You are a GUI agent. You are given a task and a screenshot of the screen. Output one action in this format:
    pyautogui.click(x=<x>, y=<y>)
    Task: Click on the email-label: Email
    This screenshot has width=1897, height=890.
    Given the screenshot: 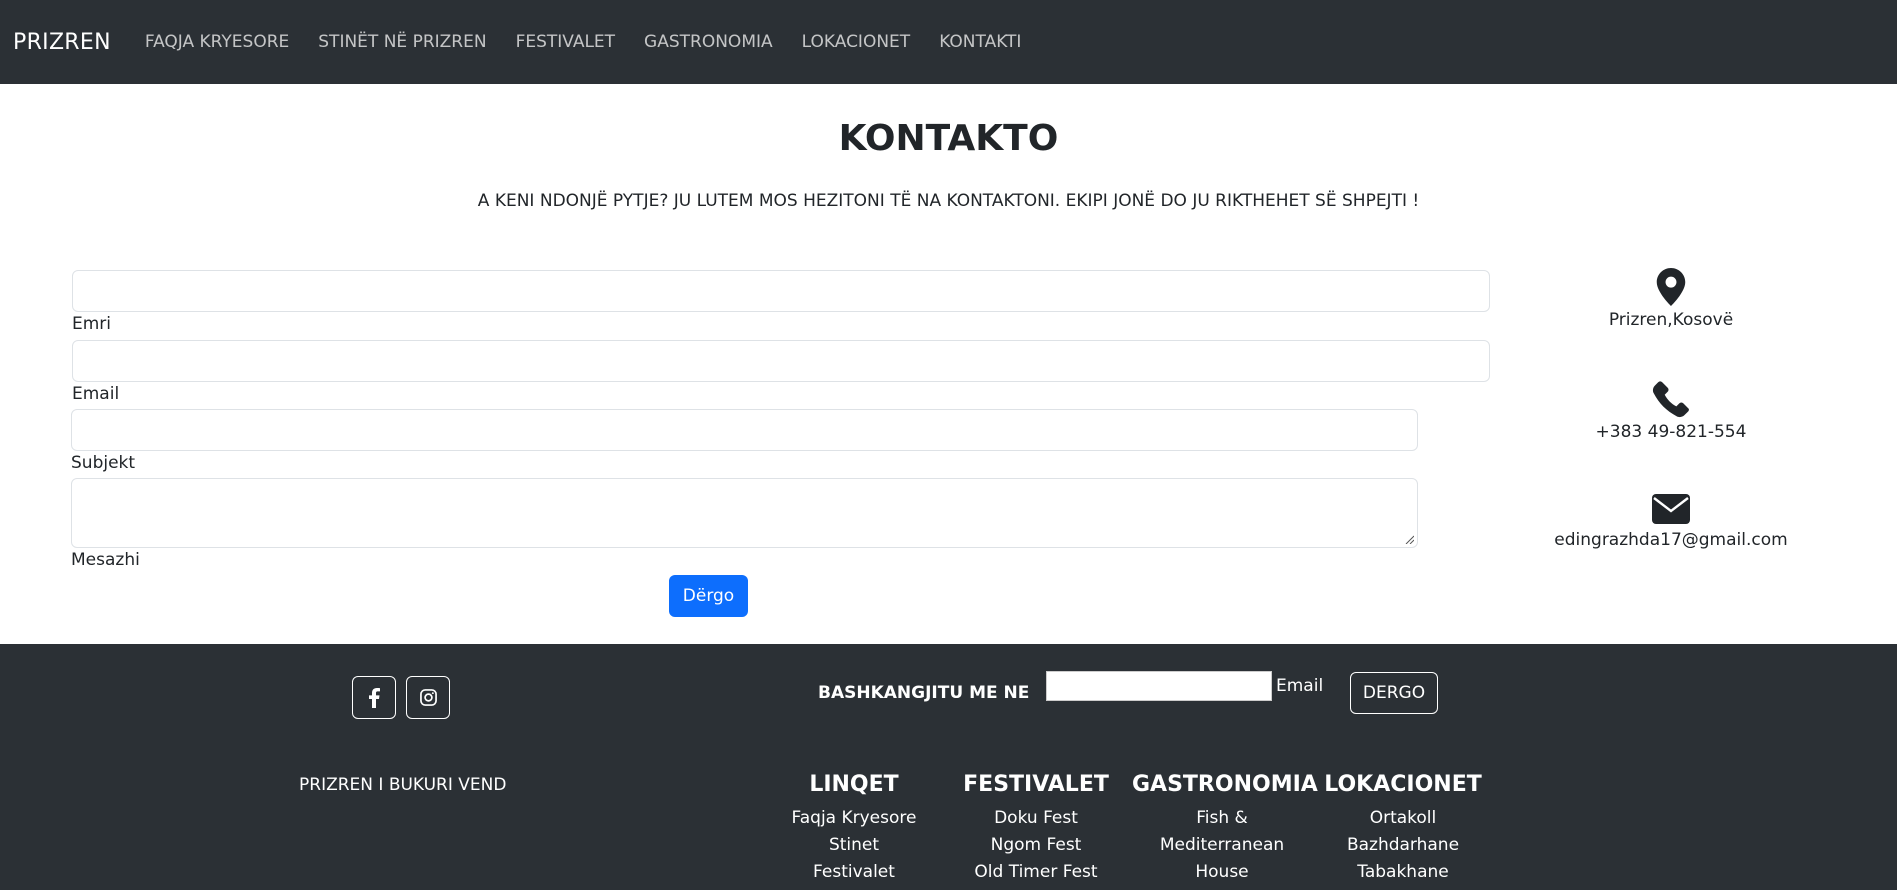 What is the action you would take?
    pyautogui.click(x=96, y=394)
    